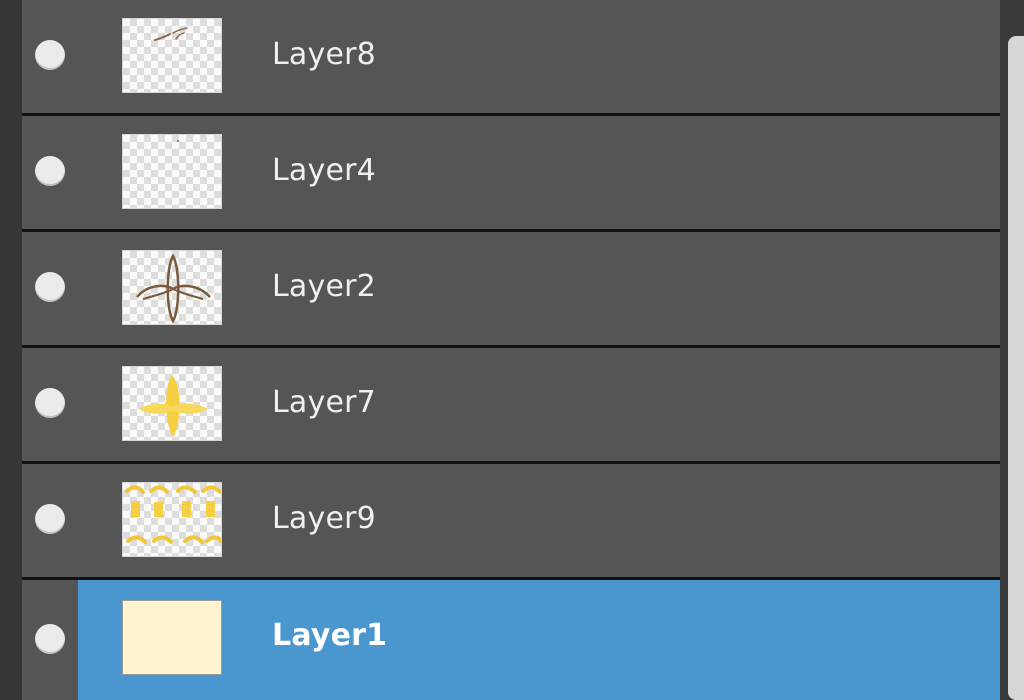 The height and width of the screenshot is (700, 1024). I want to click on yellow-petal-icon, so click(173, 406).